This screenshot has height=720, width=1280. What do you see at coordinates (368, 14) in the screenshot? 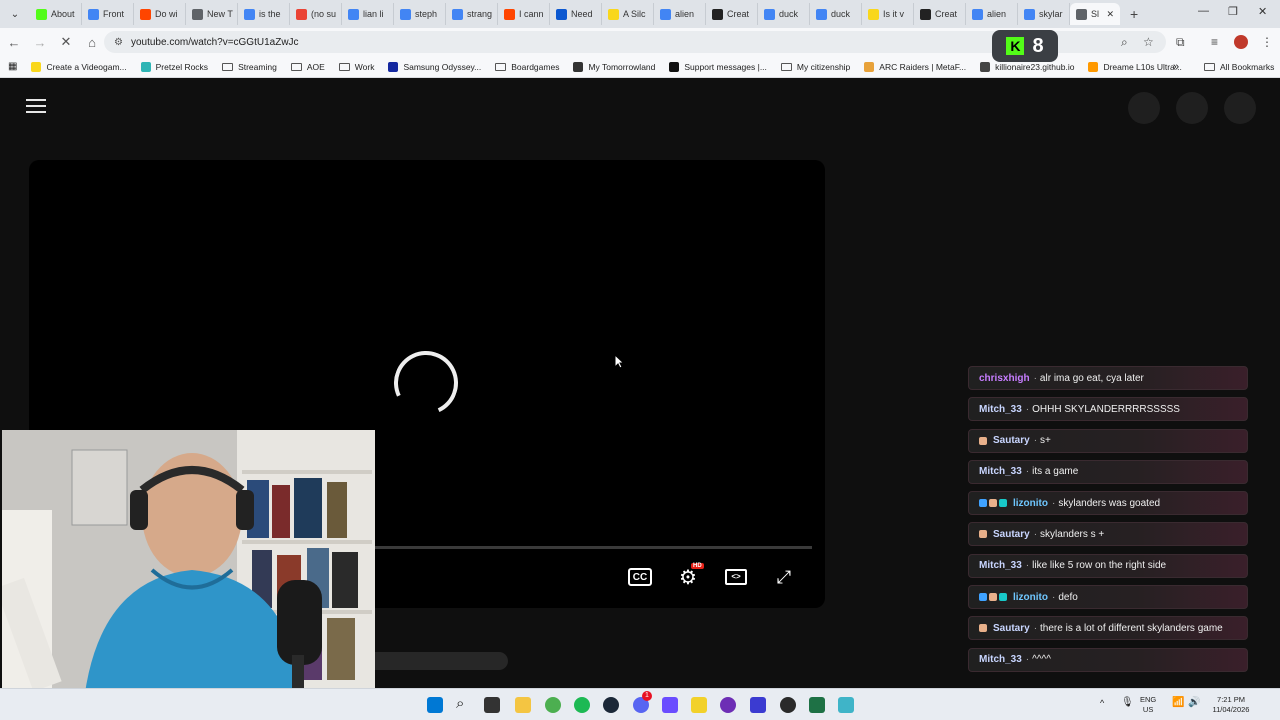
I see `browser-tab: lian li` at bounding box center [368, 14].